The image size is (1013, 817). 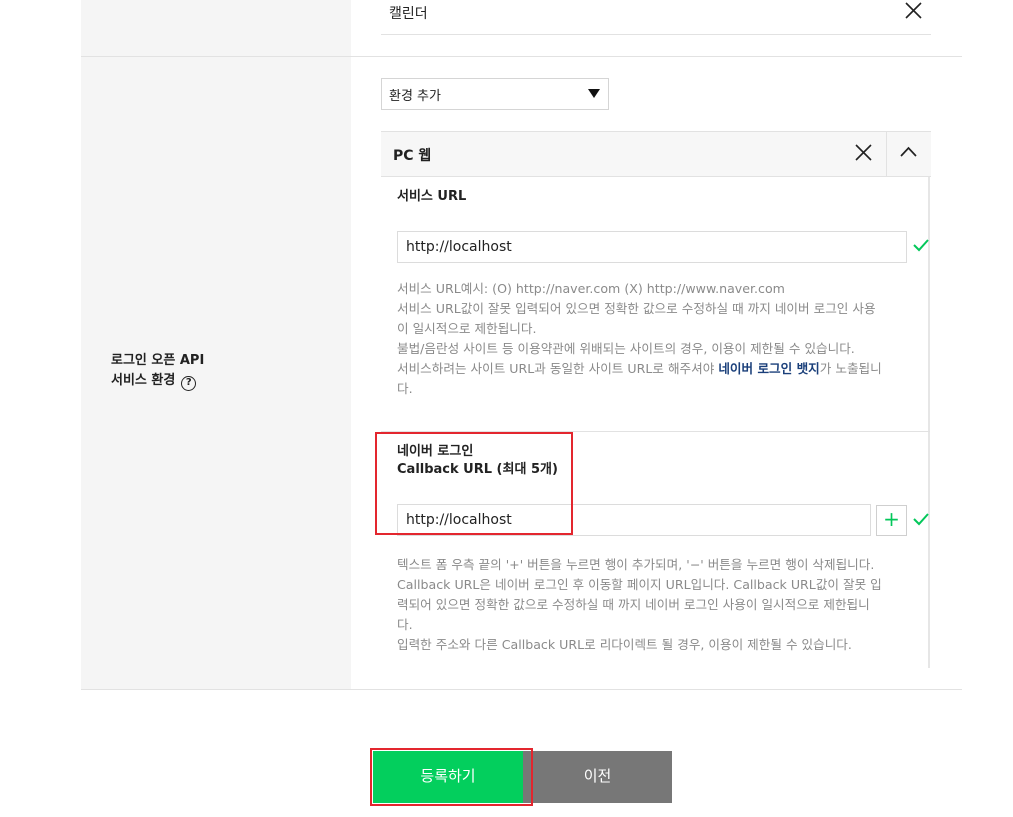 What do you see at coordinates (921, 519) in the screenshot?
I see `callback-url-valid-check-icon` at bounding box center [921, 519].